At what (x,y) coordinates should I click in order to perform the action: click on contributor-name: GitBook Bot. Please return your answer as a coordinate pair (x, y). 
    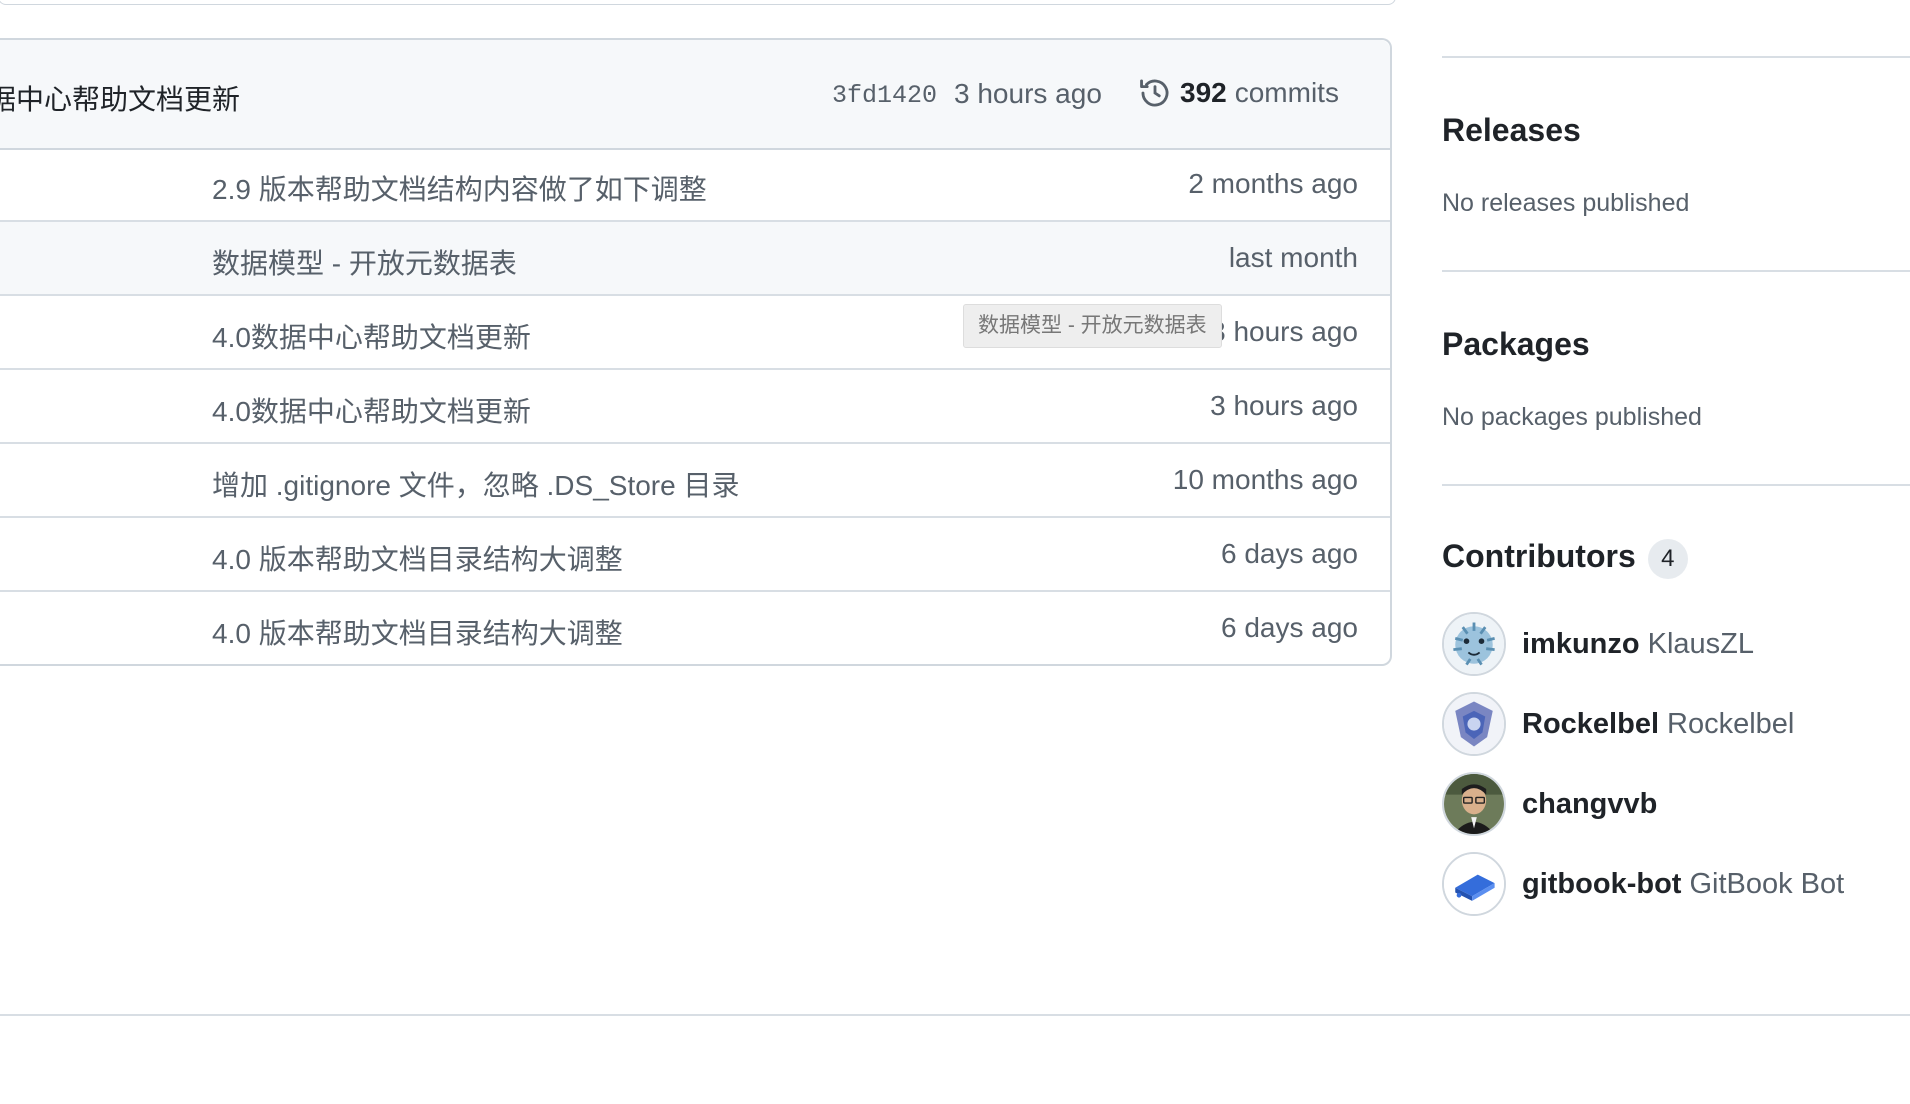
    Looking at the image, I should click on (1767, 883).